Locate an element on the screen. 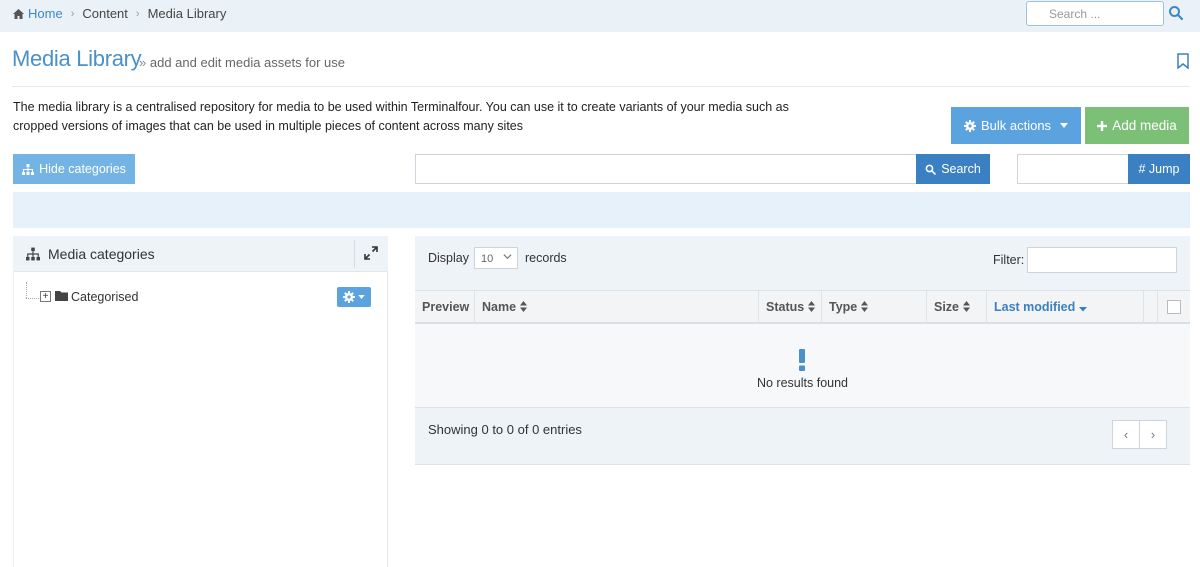  search-button: Search is located at coordinates (953, 169).